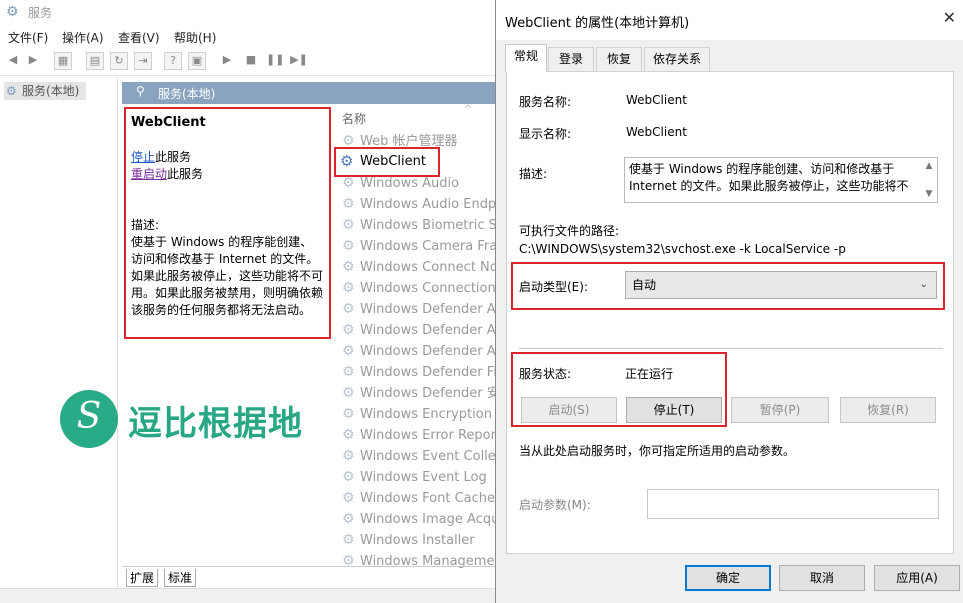 This screenshot has width=963, height=603. Describe the element at coordinates (393, 161) in the screenshot. I see `service-name: WebClient` at that location.